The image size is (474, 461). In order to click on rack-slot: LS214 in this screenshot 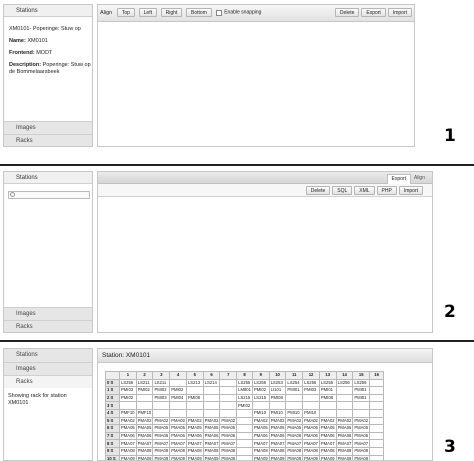, I will do `click(211, 383)`.